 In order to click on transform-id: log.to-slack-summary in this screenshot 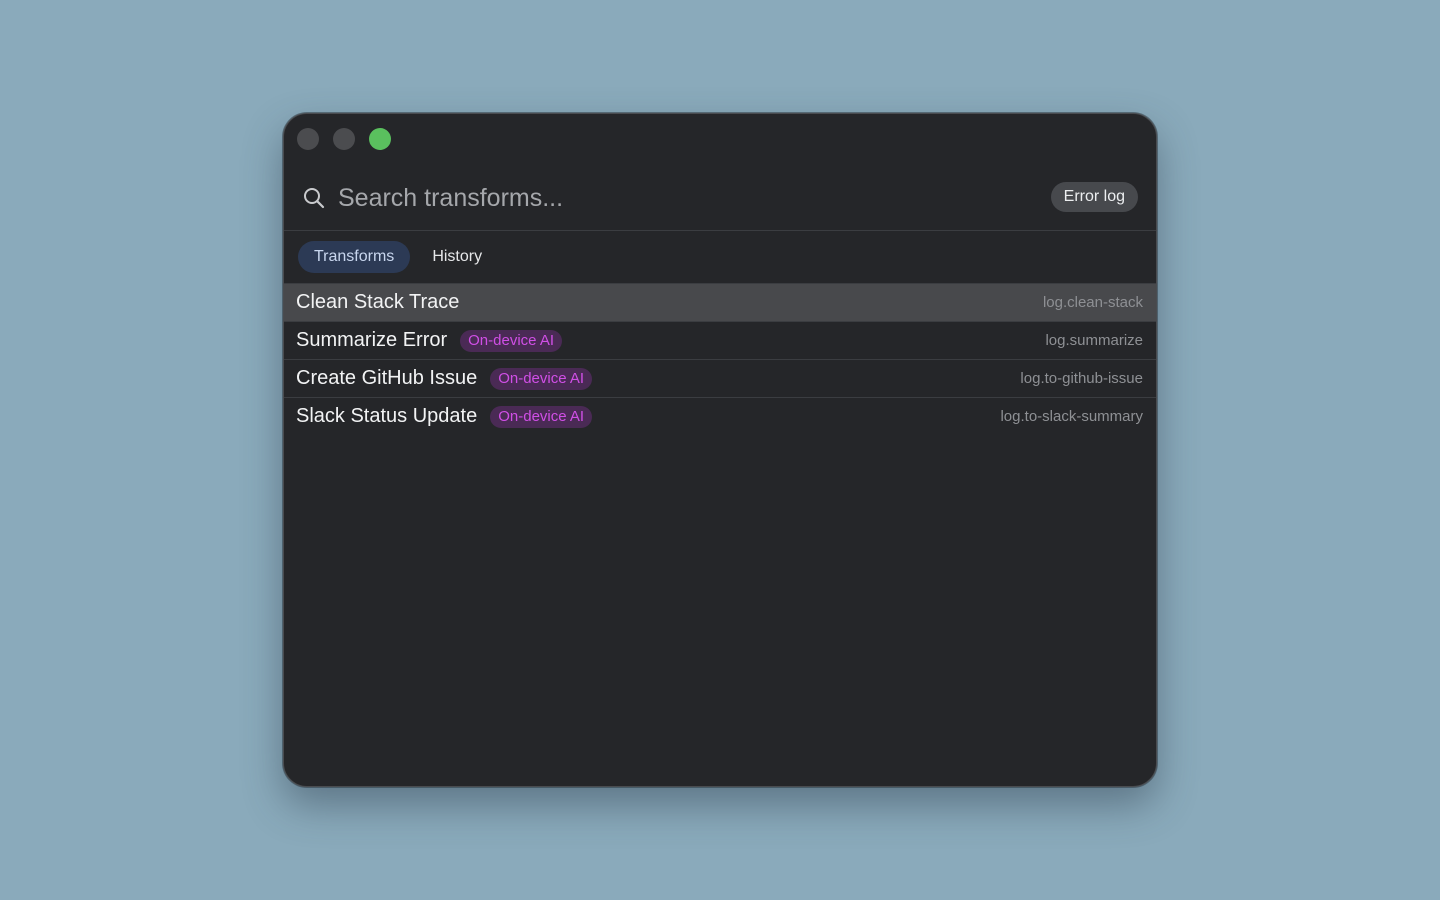, I will do `click(1071, 416)`.